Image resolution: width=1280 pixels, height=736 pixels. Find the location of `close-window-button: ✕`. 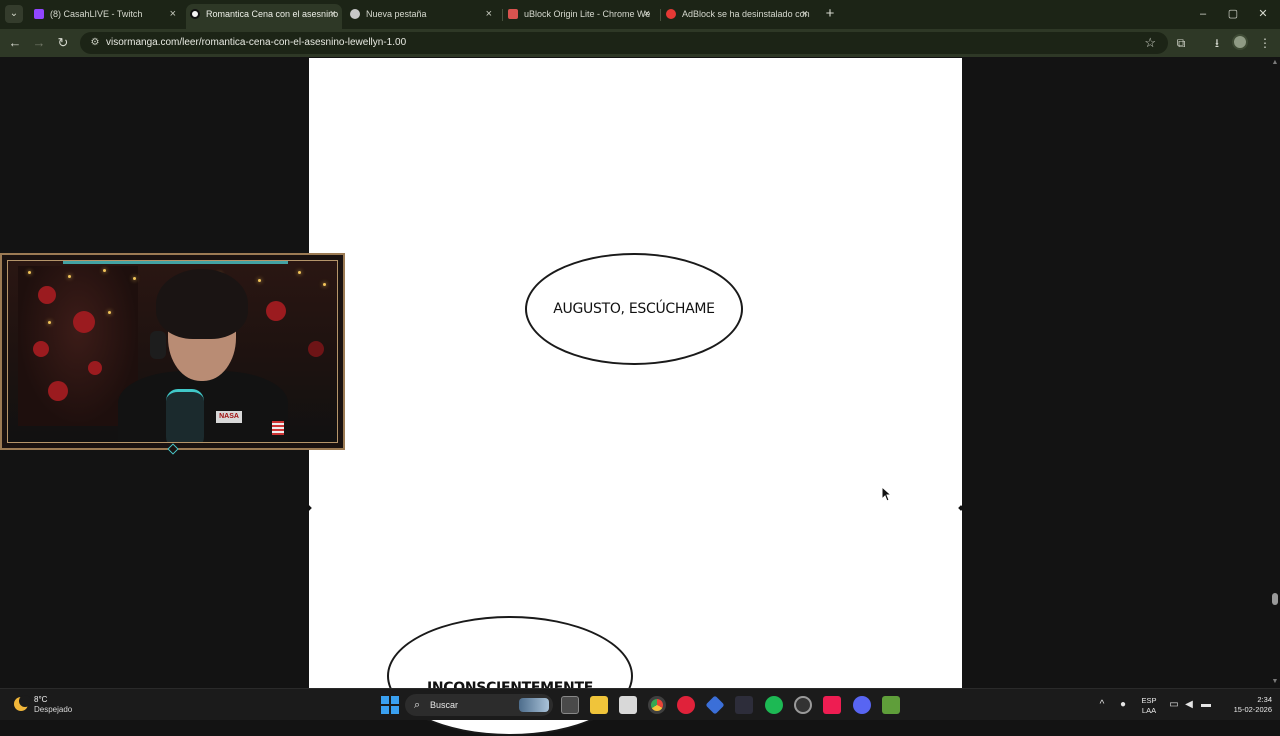

close-window-button: ✕ is located at coordinates (1263, 14).